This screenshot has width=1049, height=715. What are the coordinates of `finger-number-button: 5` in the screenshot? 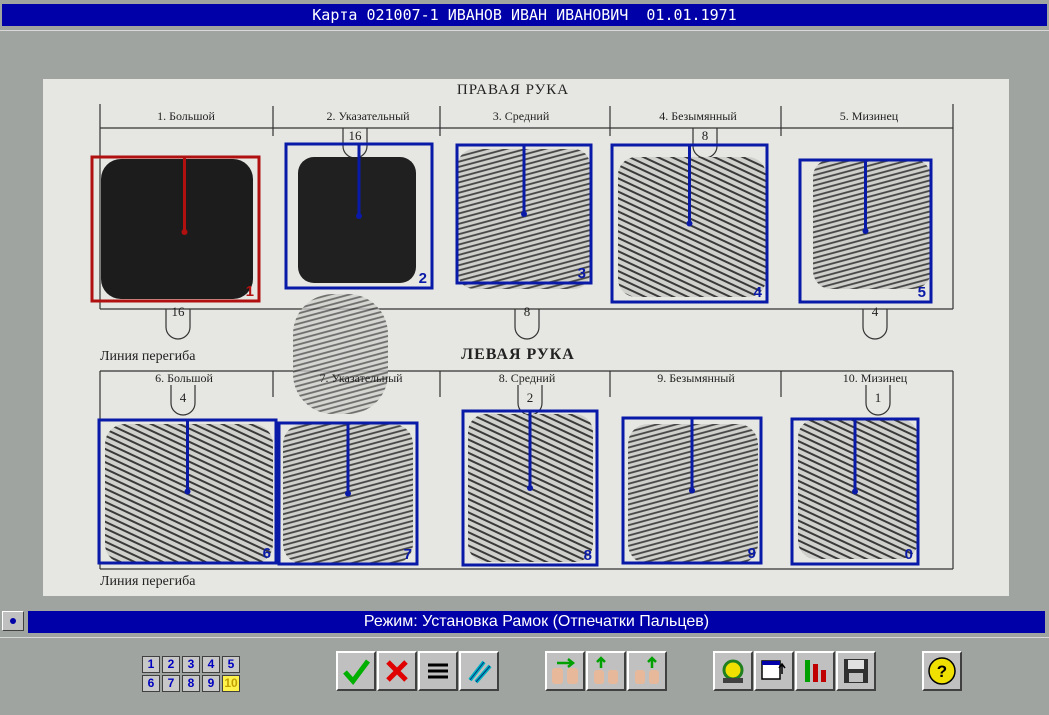 It's located at (231, 664).